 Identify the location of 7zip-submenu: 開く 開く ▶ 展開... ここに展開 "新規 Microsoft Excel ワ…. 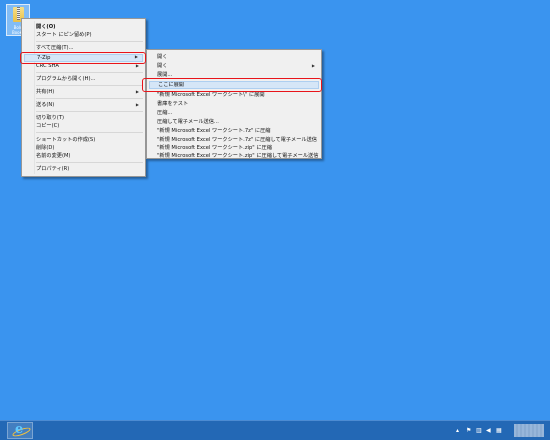
(234, 104).